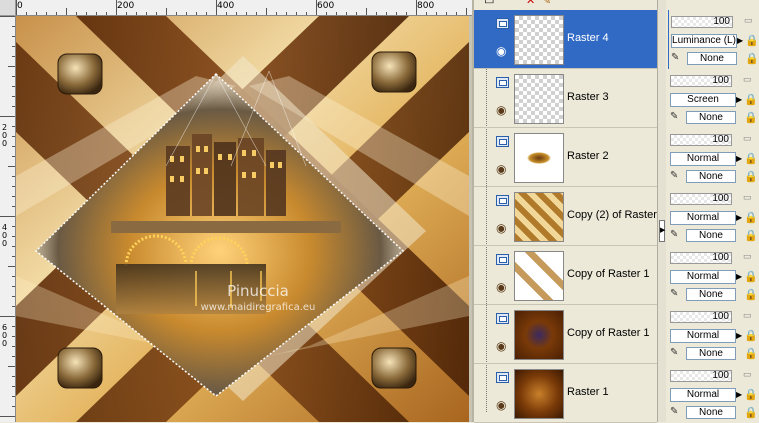 The width and height of the screenshot is (759, 423). Describe the element at coordinates (530, 3) in the screenshot. I see `delete-layer-icon: ✕` at that location.